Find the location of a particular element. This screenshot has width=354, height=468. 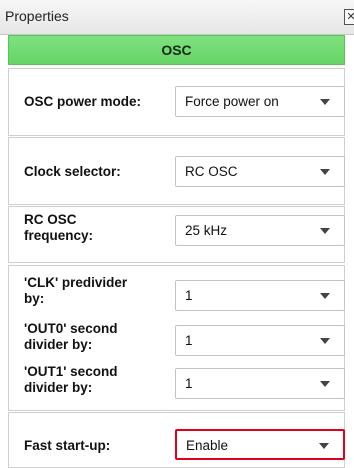

clock-selector-group: Clock selector: RC OSC is located at coordinates (176, 171).